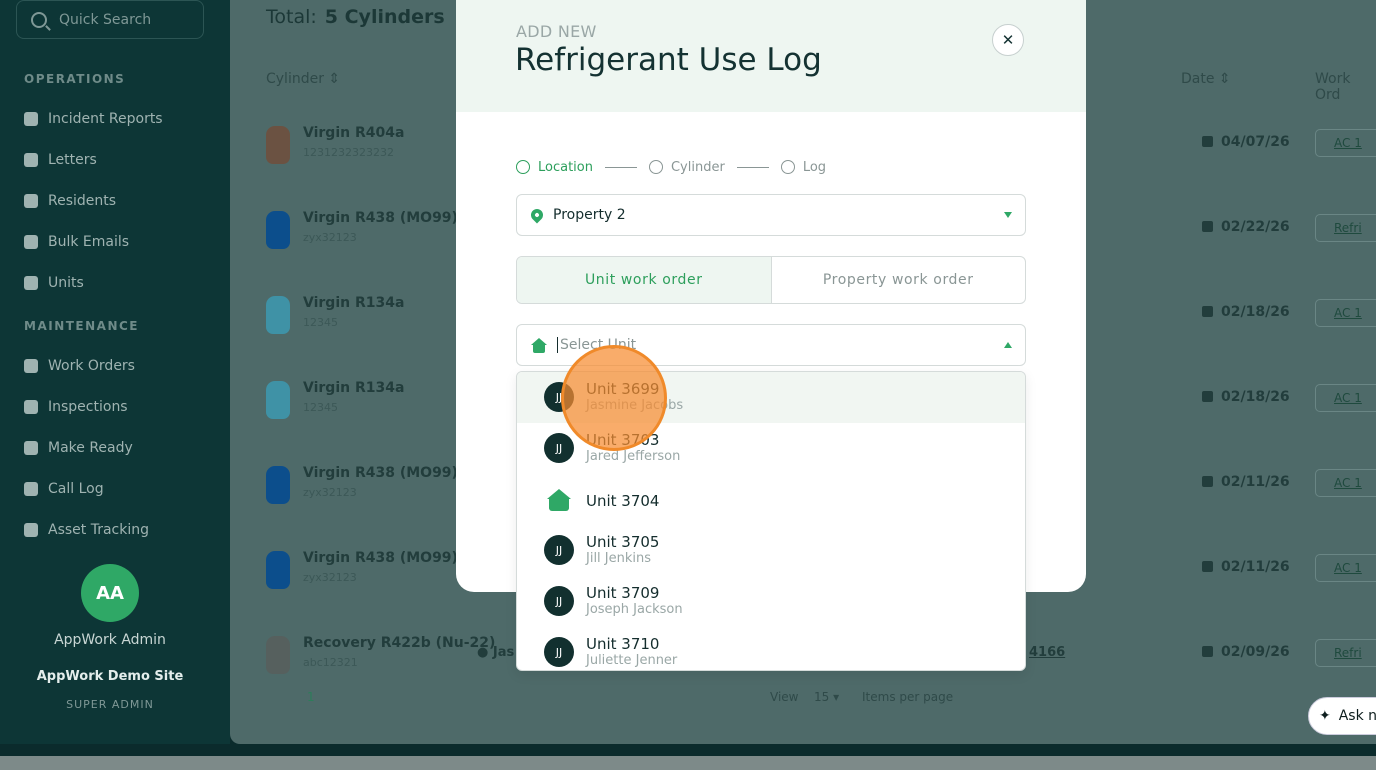 This screenshot has height=770, width=1376. What do you see at coordinates (110, 640) in the screenshot?
I see `user-name: AppWork Admin` at bounding box center [110, 640].